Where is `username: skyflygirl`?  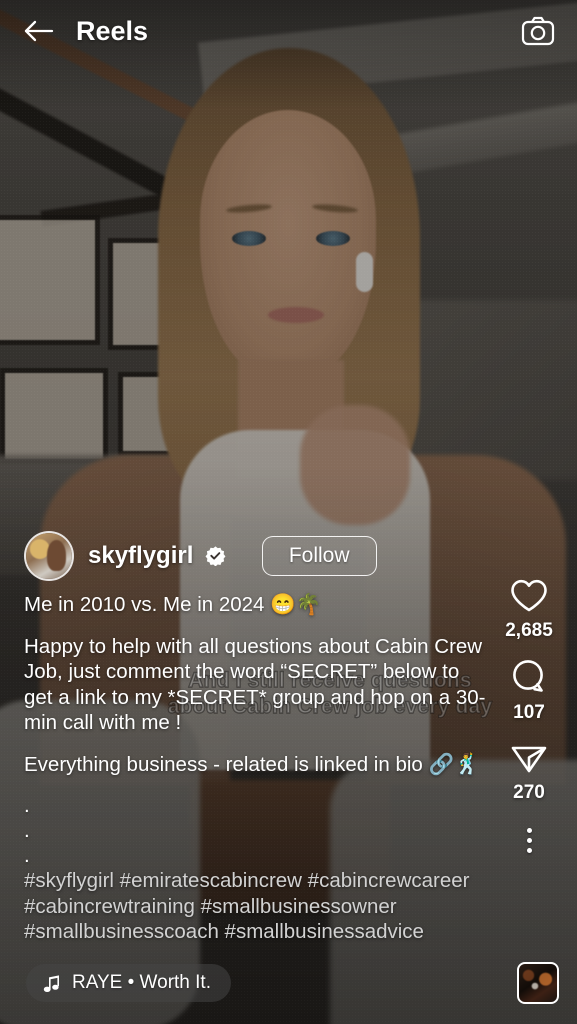 username: skyflygirl is located at coordinates (141, 555).